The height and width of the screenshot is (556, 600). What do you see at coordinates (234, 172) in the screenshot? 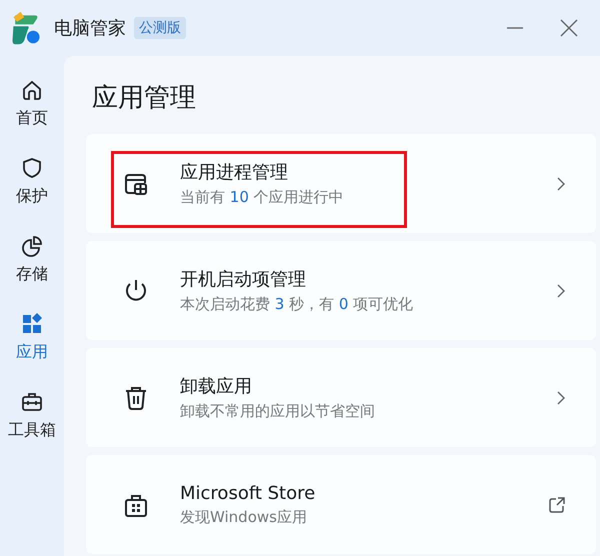
I see `card-title: 应用进程管理` at bounding box center [234, 172].